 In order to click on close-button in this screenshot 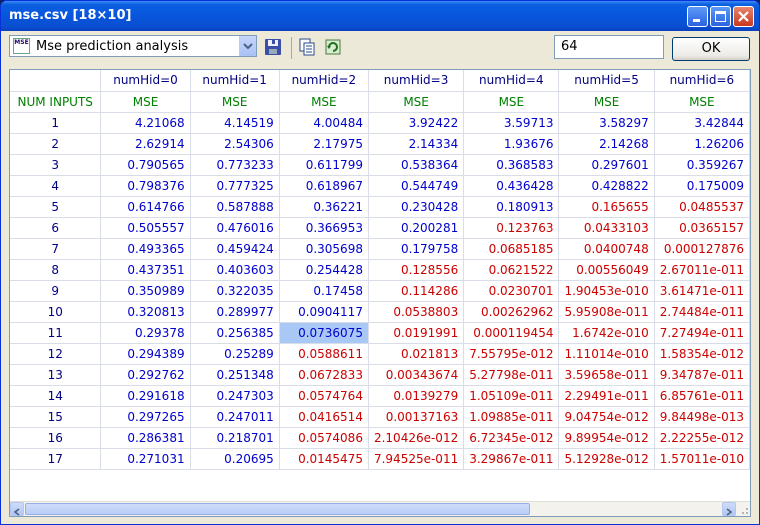, I will do `click(743, 16)`.